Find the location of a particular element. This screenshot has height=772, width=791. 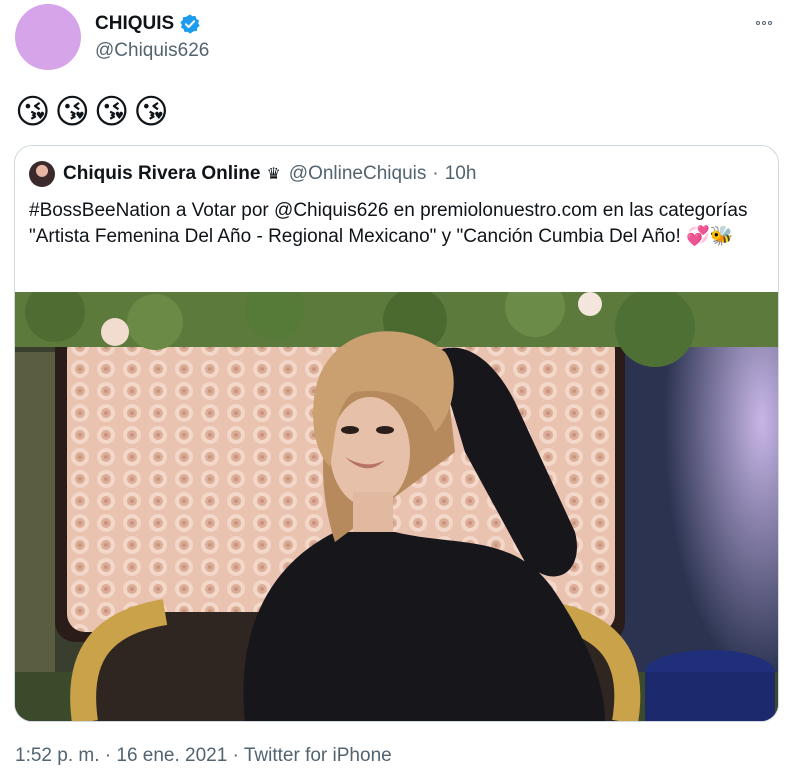

more-options-icon is located at coordinates (764, 23).